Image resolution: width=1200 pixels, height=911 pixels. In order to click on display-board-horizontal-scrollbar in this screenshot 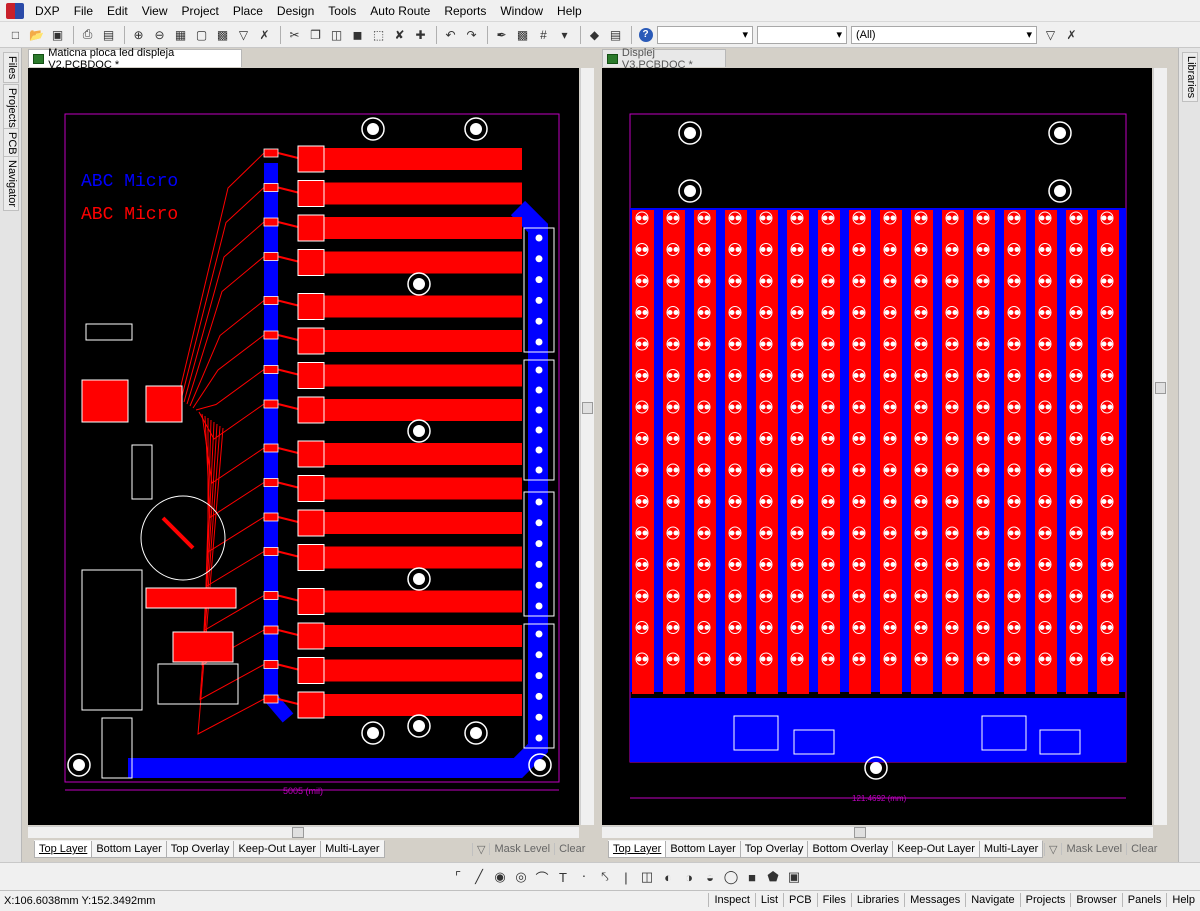, I will do `click(877, 832)`.